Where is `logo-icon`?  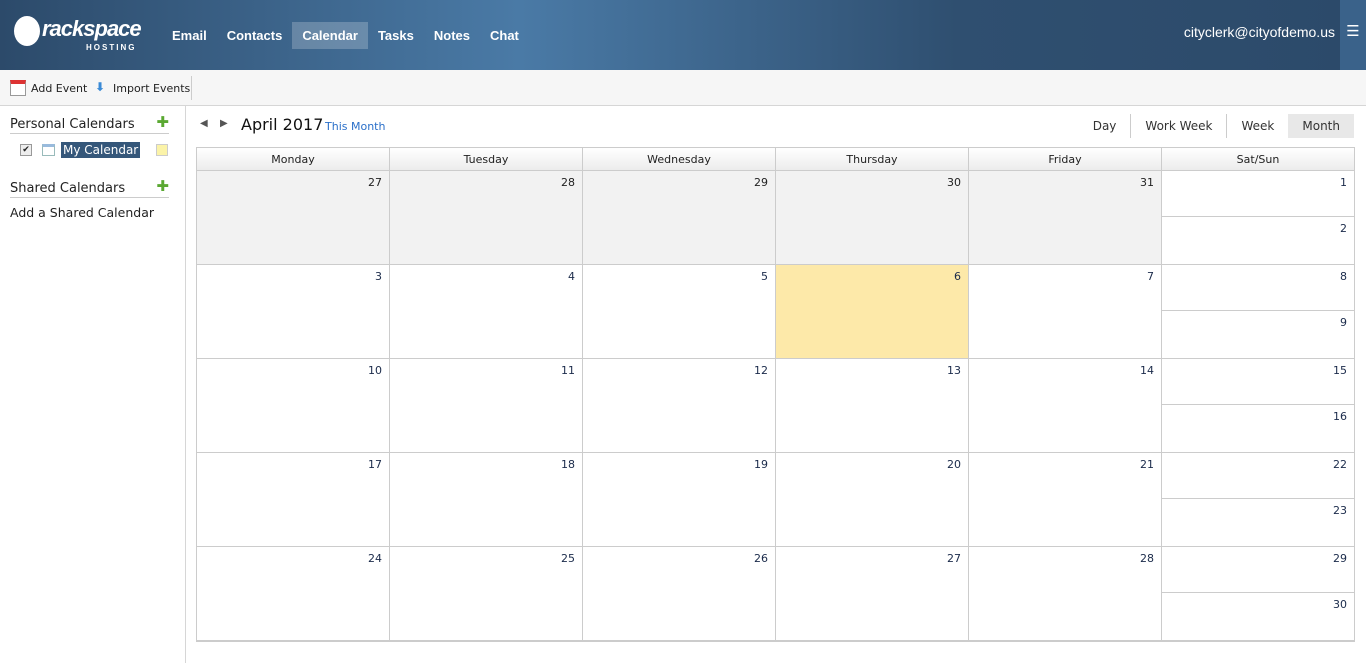
logo-icon is located at coordinates (27, 31).